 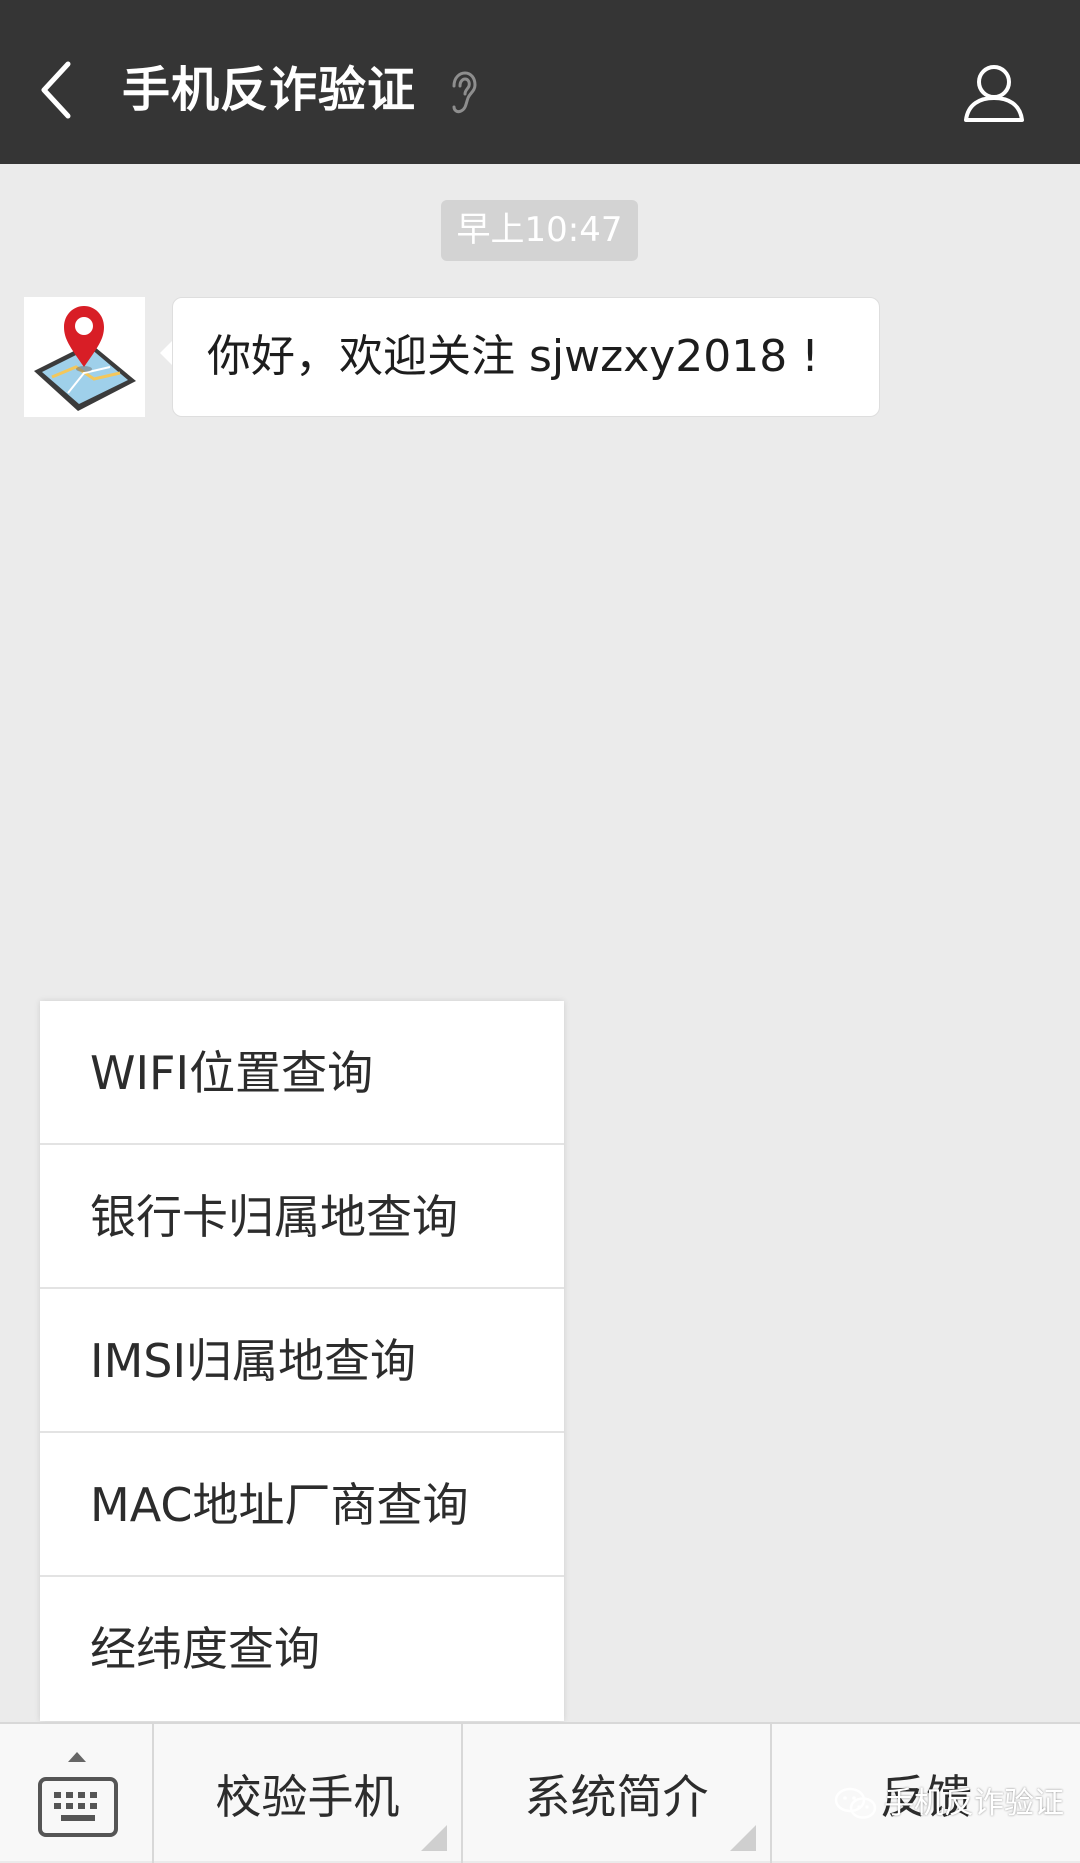 I want to click on profile-button, so click(x=994, y=93).